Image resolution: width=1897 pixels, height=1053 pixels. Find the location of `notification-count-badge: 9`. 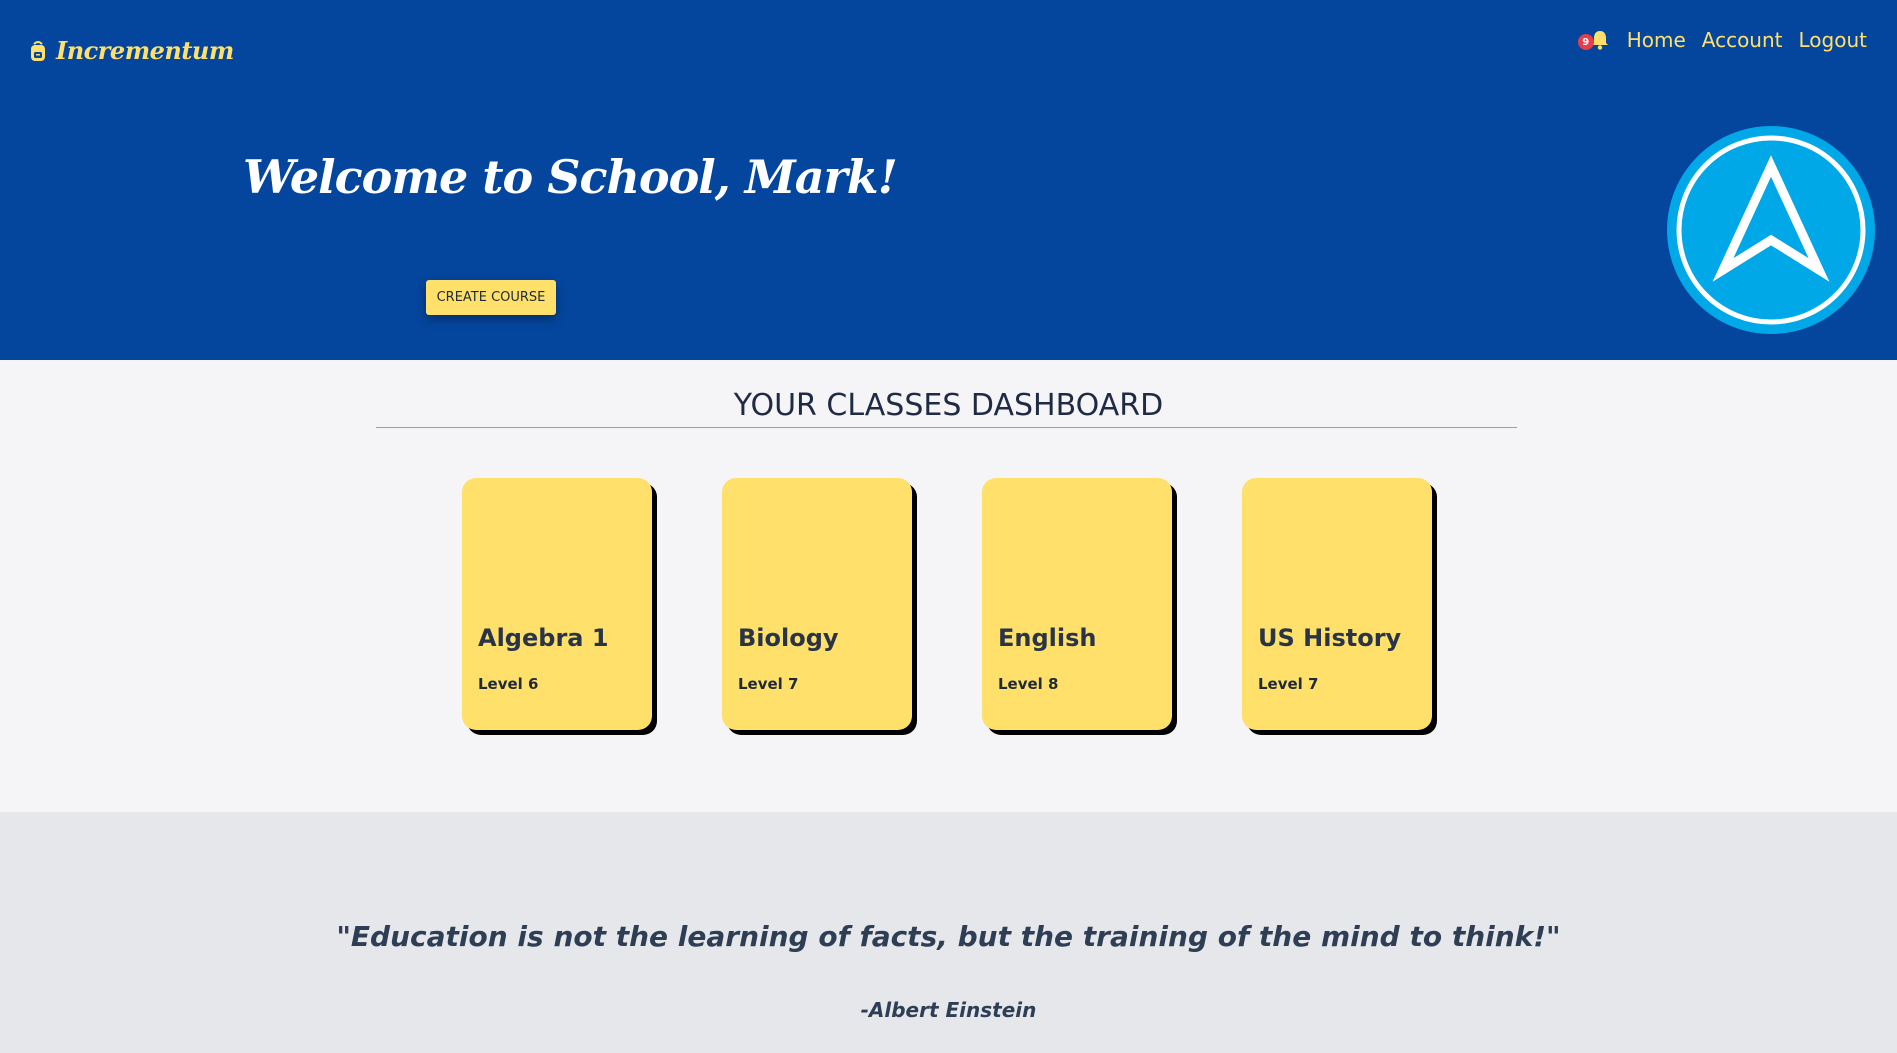

notification-count-badge: 9 is located at coordinates (1585, 42).